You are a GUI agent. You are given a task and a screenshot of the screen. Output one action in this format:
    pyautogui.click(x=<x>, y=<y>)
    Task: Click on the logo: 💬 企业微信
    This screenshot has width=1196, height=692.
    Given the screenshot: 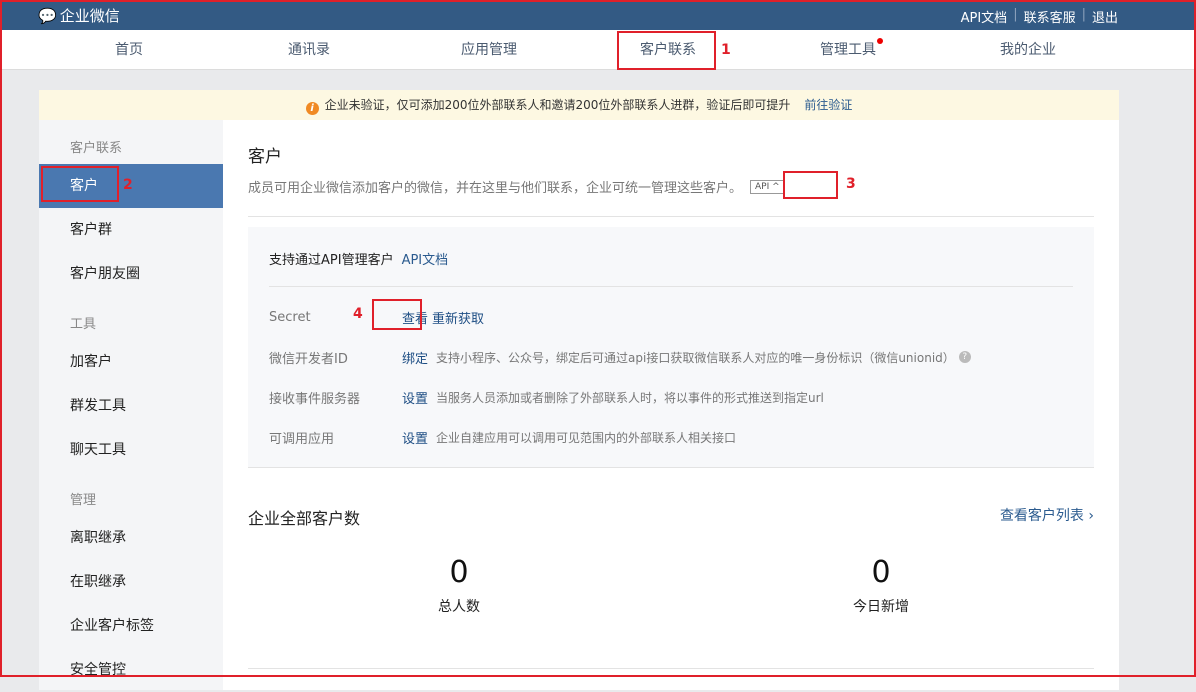 What is the action you would take?
    pyautogui.click(x=79, y=15)
    